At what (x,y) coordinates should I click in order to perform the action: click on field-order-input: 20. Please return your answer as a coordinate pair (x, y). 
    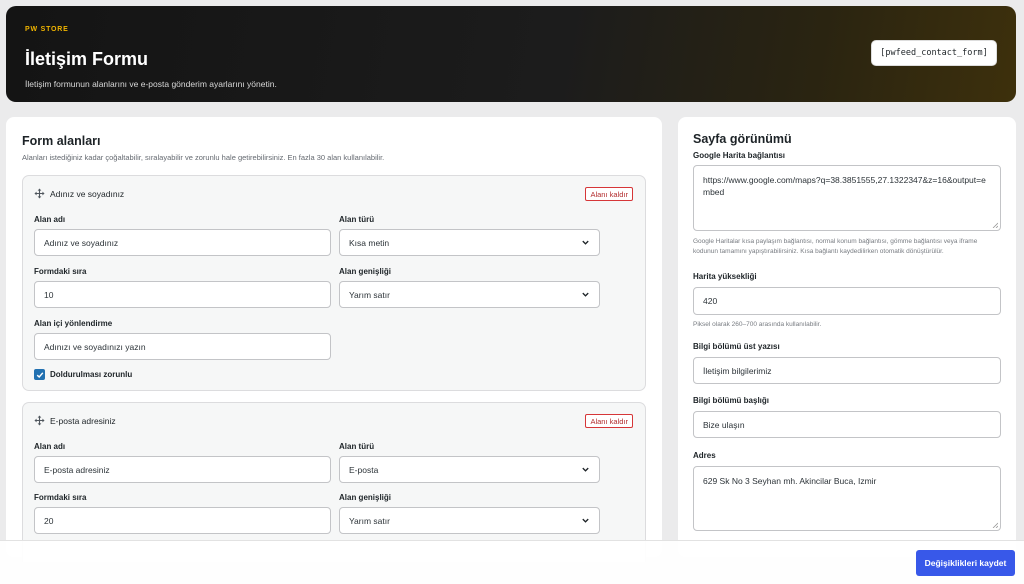
    Looking at the image, I should click on (182, 520).